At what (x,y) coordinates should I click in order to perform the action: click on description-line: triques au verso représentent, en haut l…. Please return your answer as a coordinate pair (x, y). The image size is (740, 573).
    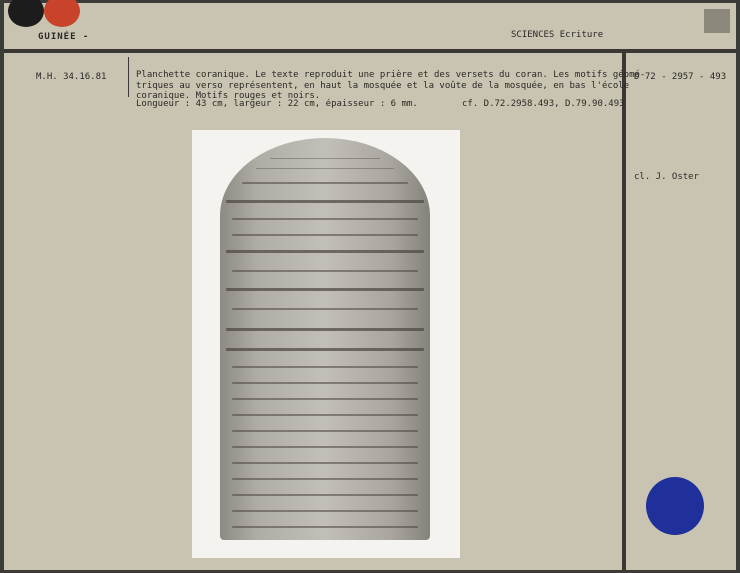
    Looking at the image, I should click on (383, 85).